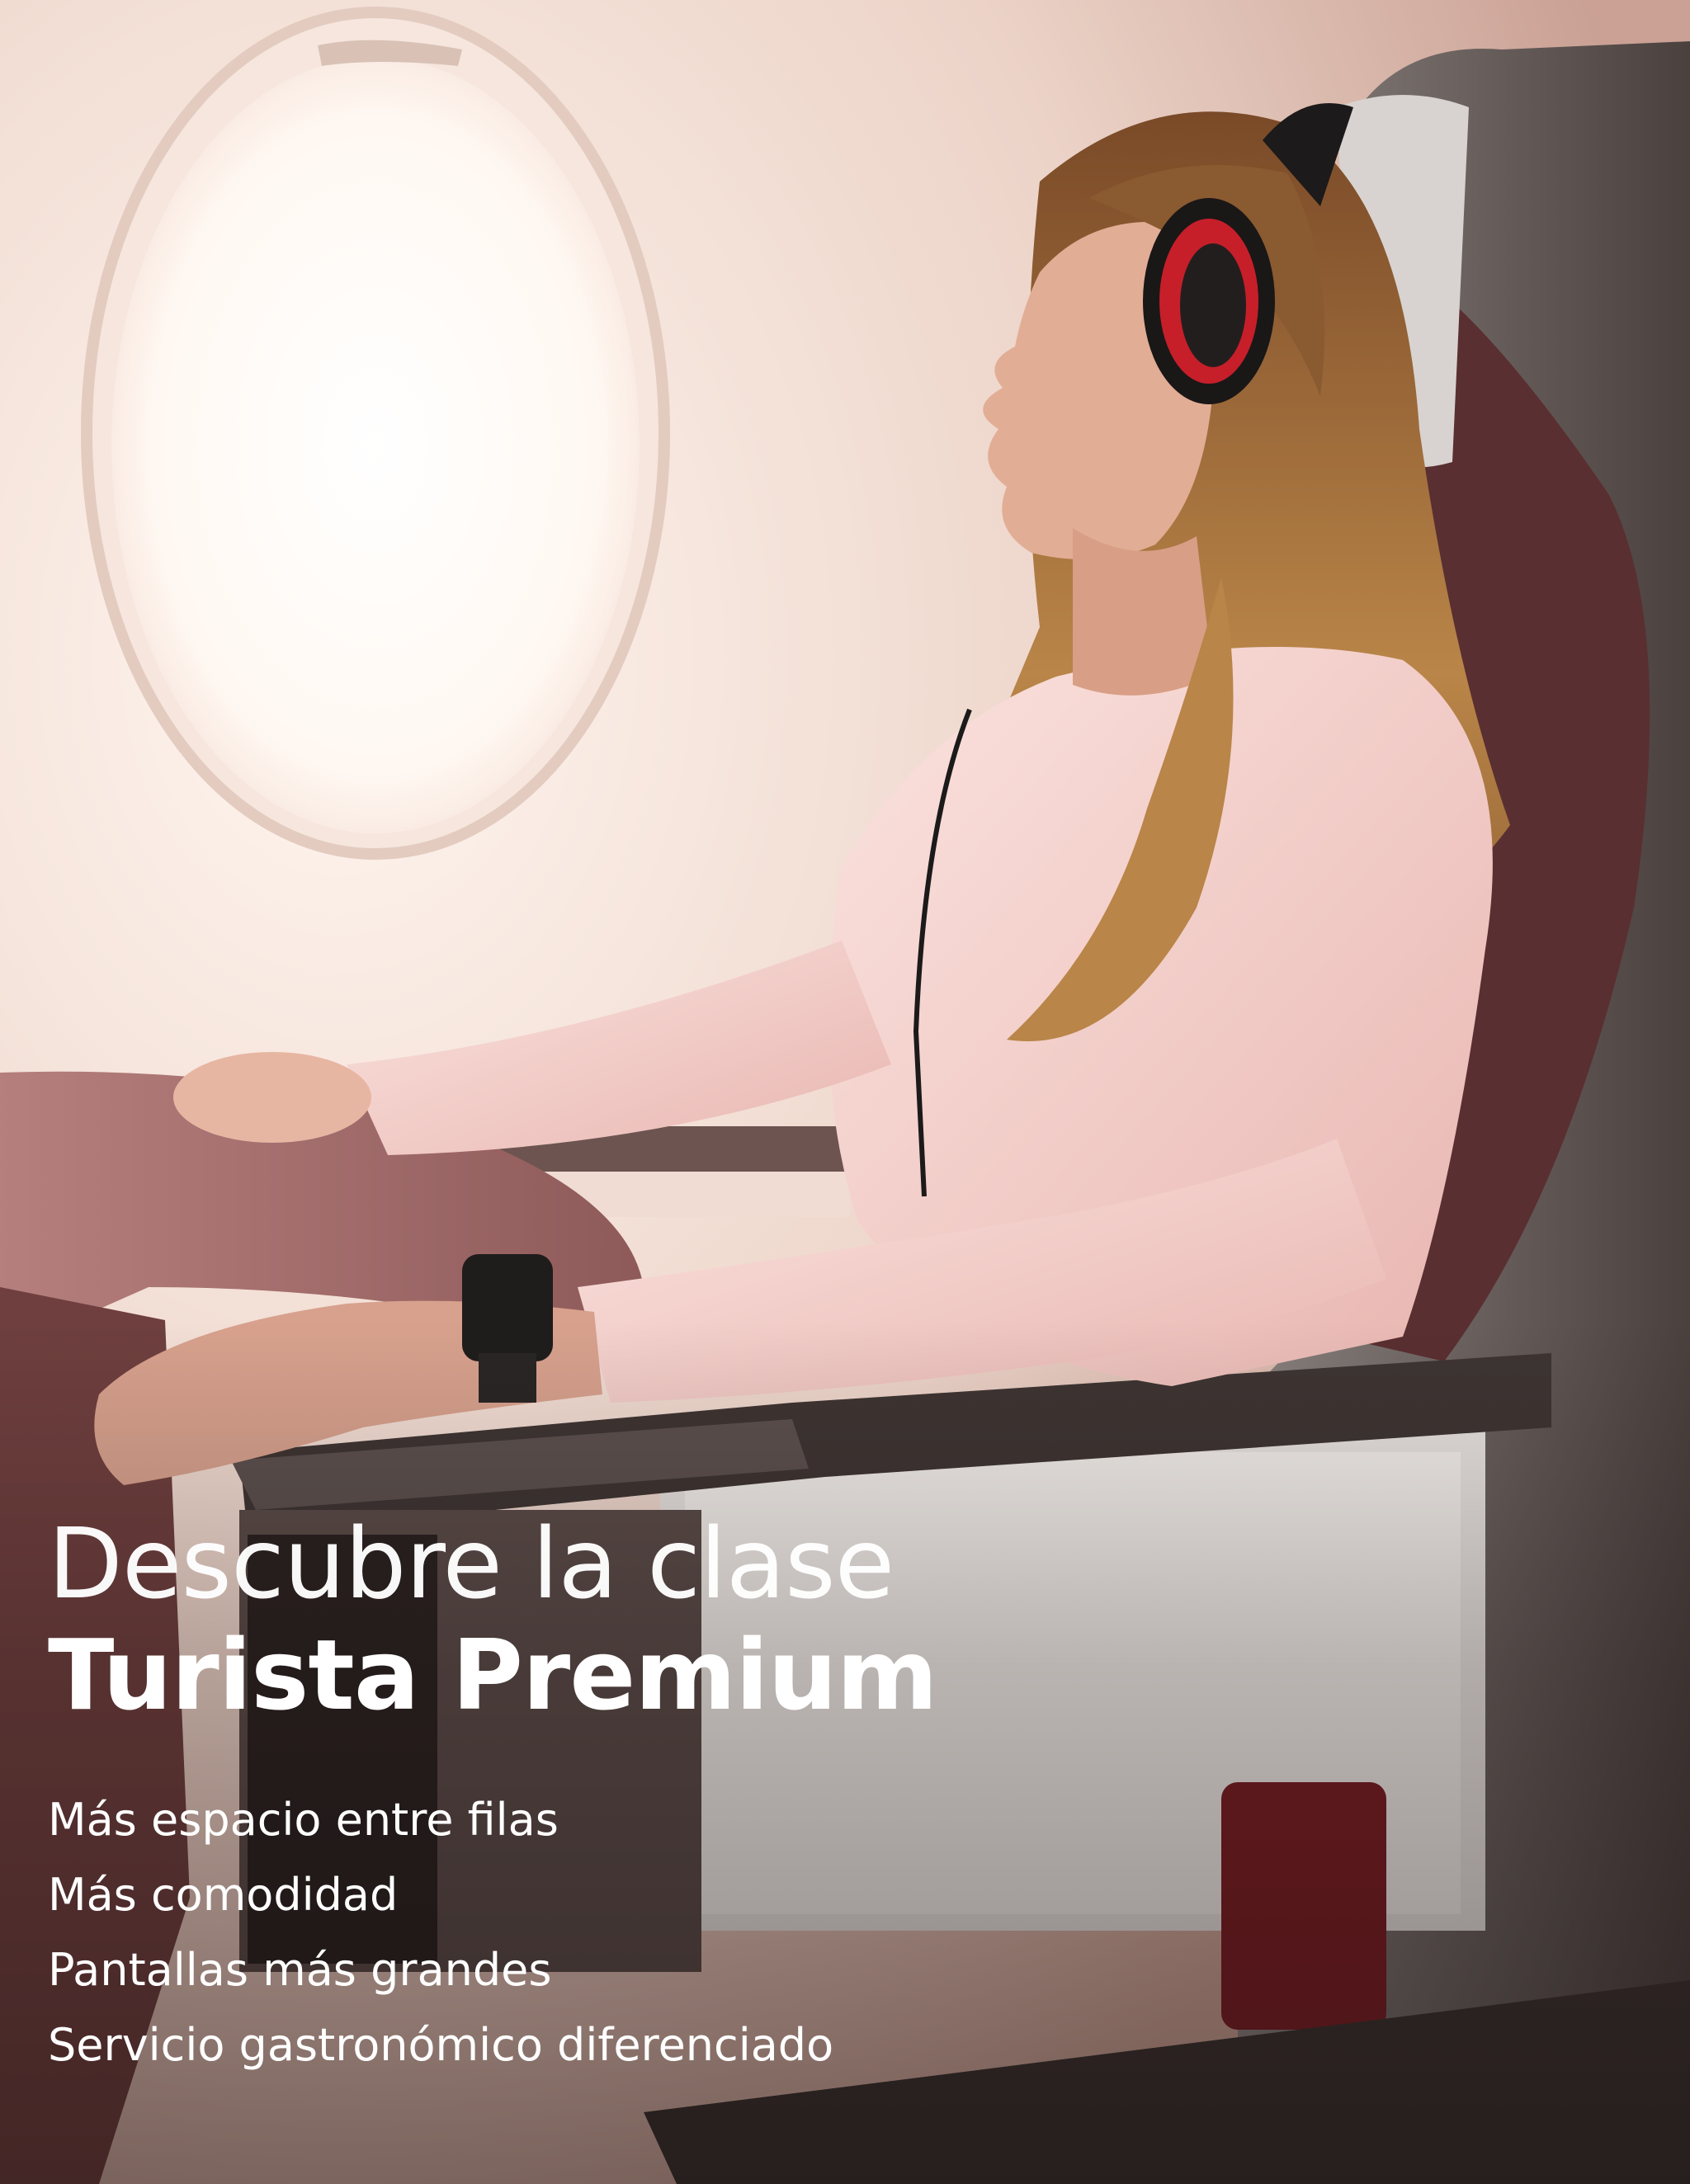 The height and width of the screenshot is (2184, 1690). I want to click on feature-item: Pantallas más grandes, so click(300, 1970).